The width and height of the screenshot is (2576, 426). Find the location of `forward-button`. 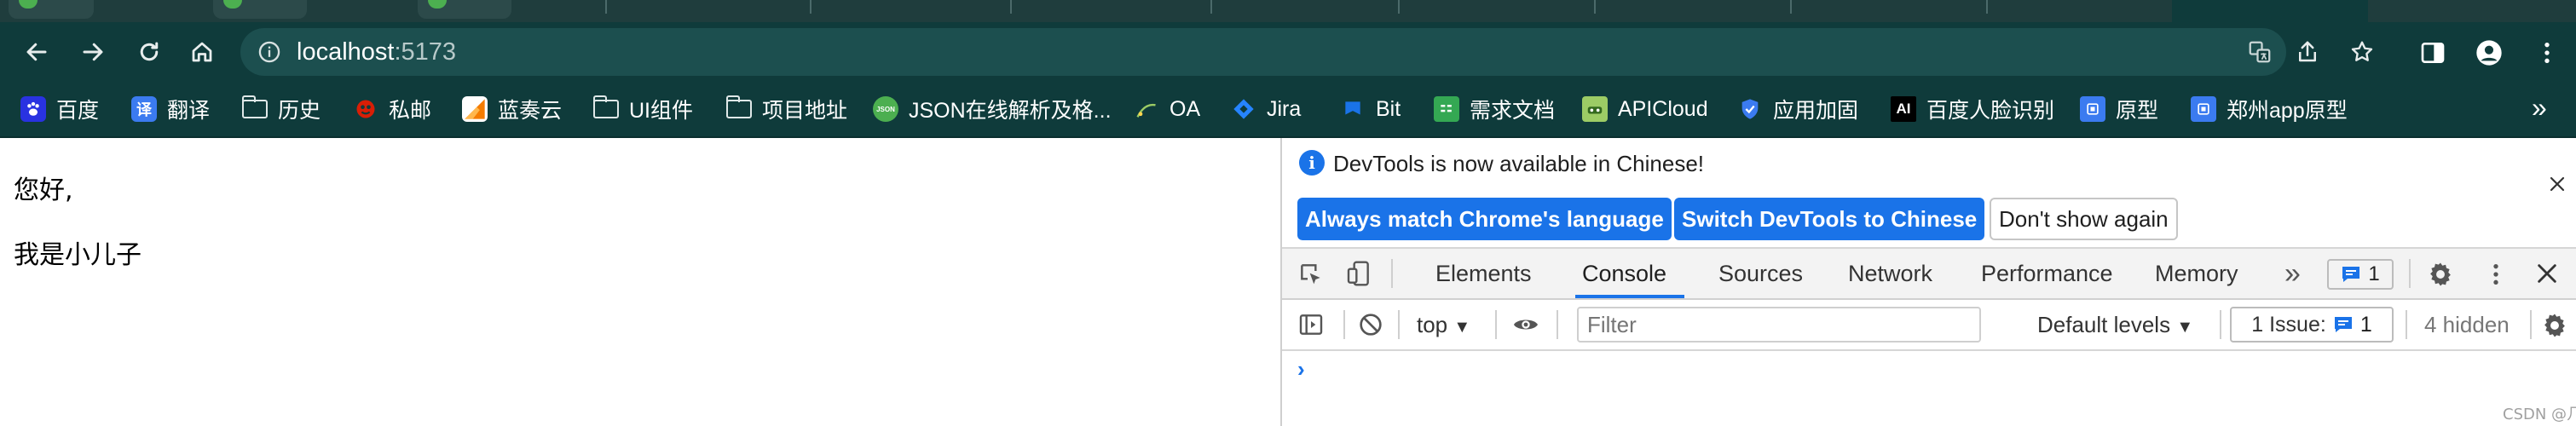

forward-button is located at coordinates (93, 52).